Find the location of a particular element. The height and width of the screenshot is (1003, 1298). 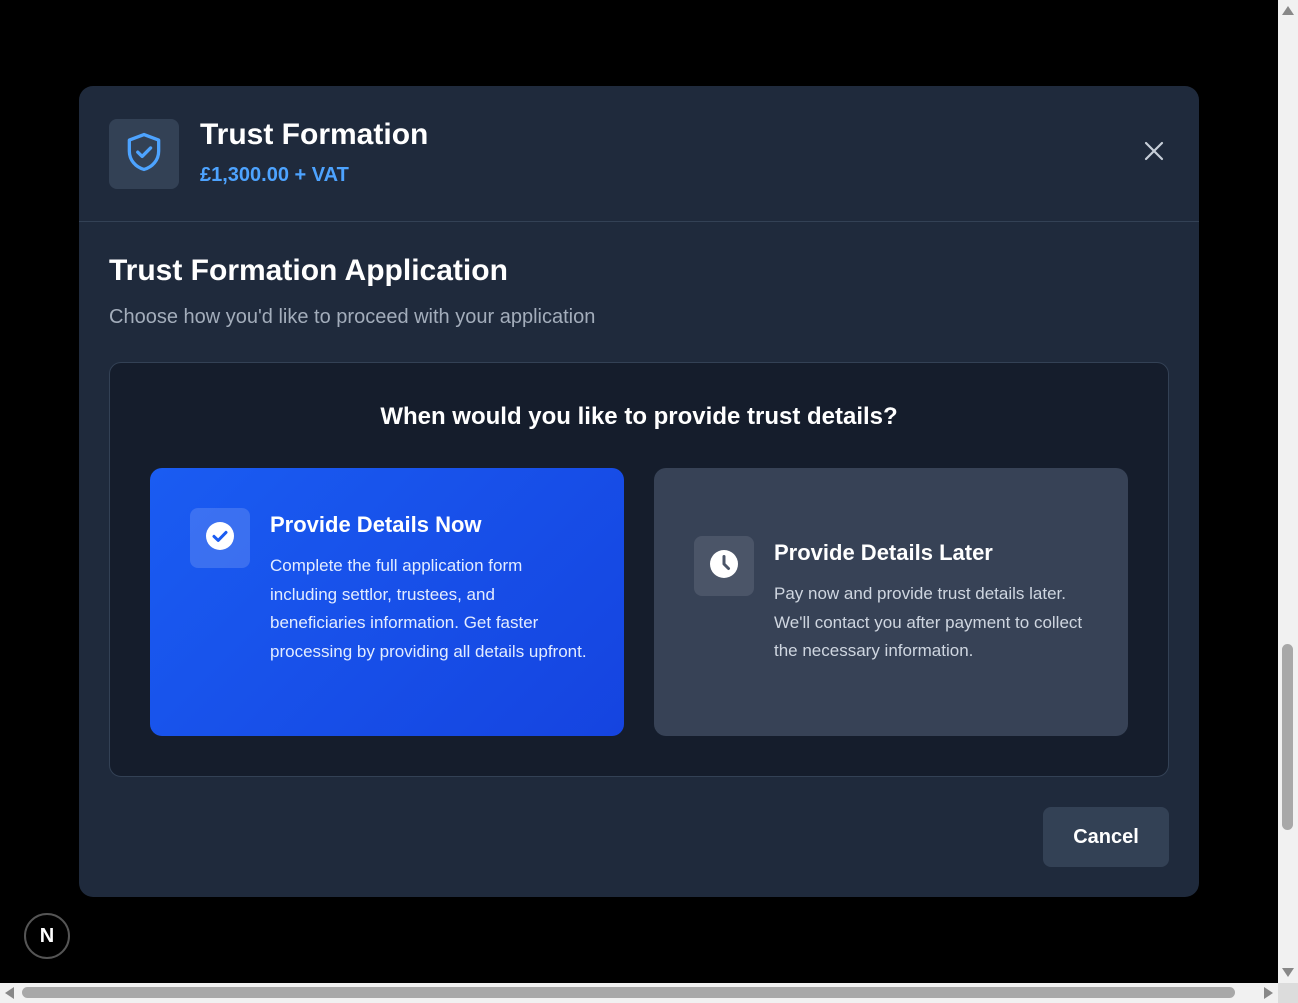

close-icon is located at coordinates (1154, 153).